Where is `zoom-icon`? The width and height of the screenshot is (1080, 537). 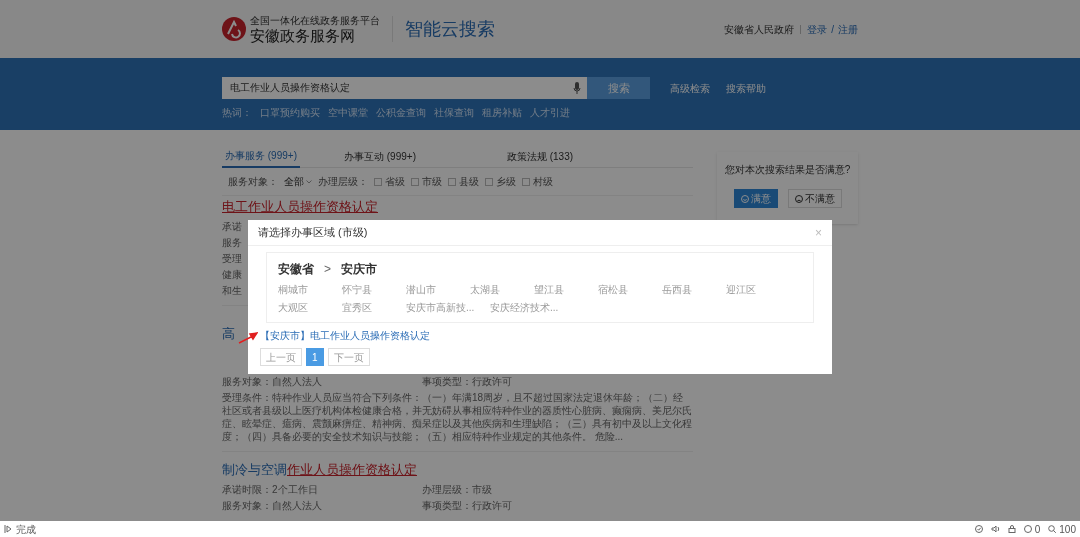 zoom-icon is located at coordinates (1052, 529).